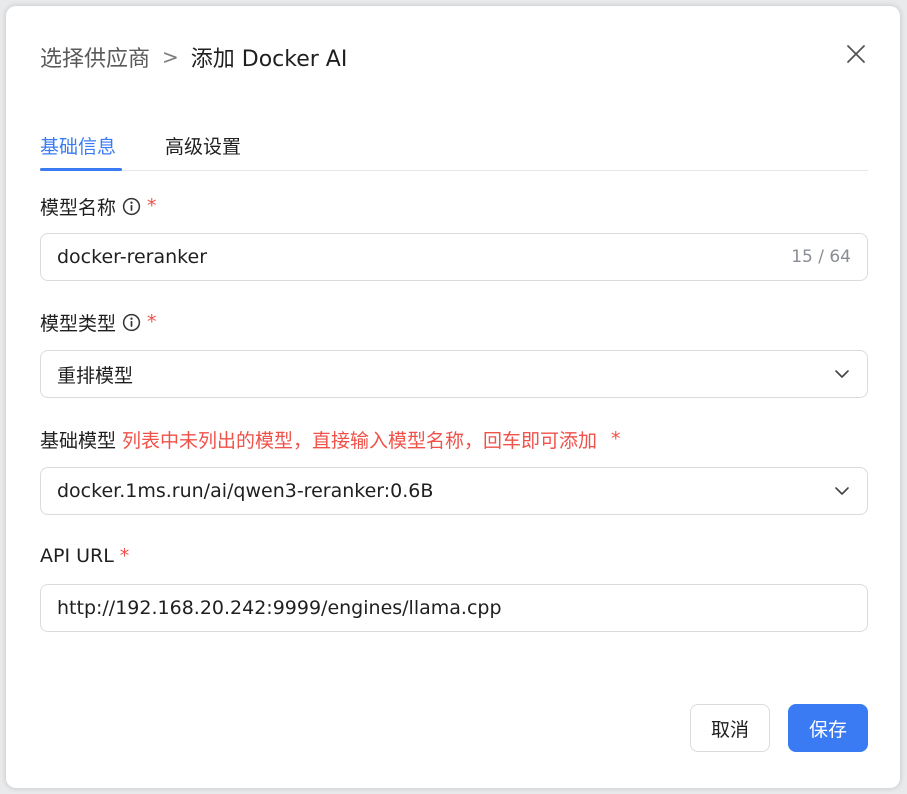  What do you see at coordinates (78, 440) in the screenshot?
I see `base-model-label-text: 基础模型` at bounding box center [78, 440].